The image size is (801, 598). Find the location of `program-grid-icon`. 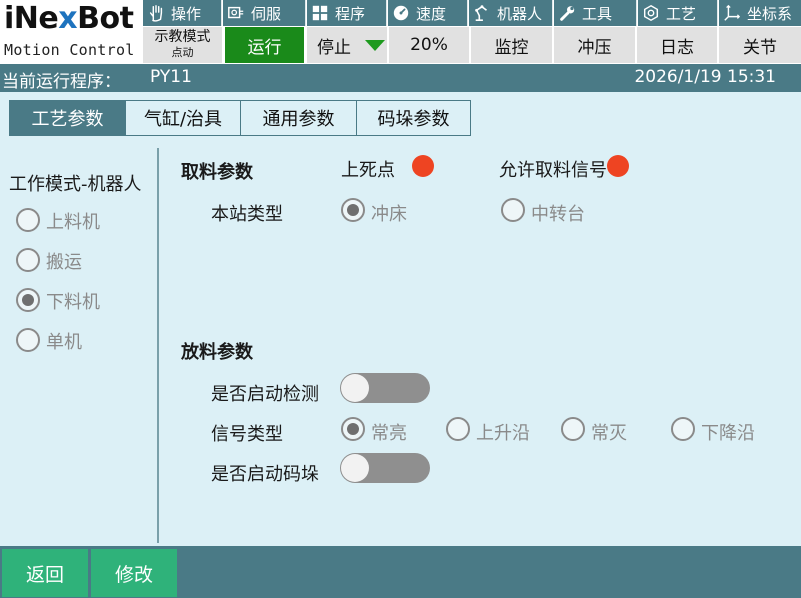

program-grid-icon is located at coordinates (320, 13).